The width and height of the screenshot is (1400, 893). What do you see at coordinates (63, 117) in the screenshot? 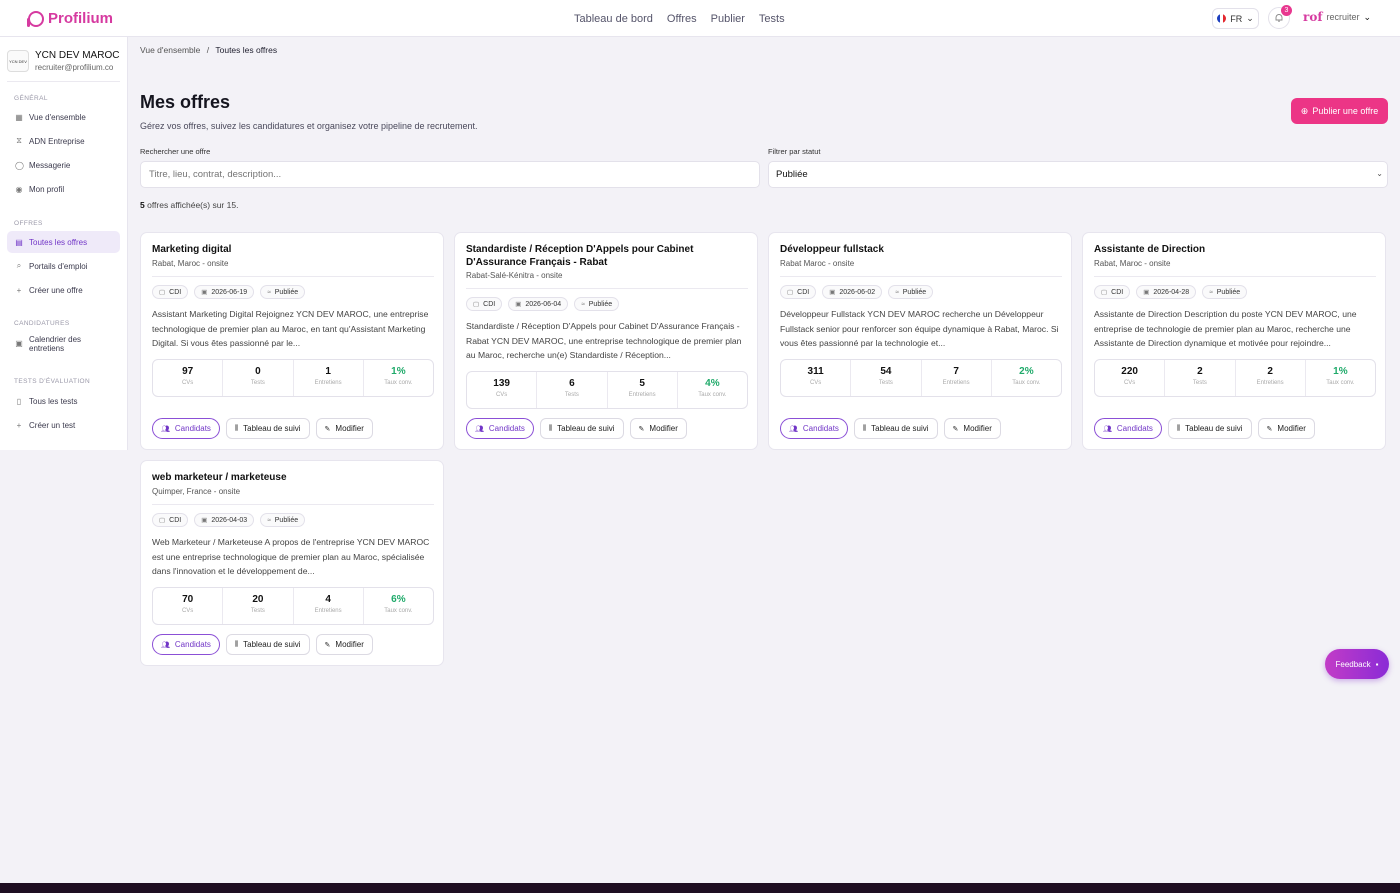
I see `sidebar-item-overview: ▦ Vue d'ensemble` at bounding box center [63, 117].